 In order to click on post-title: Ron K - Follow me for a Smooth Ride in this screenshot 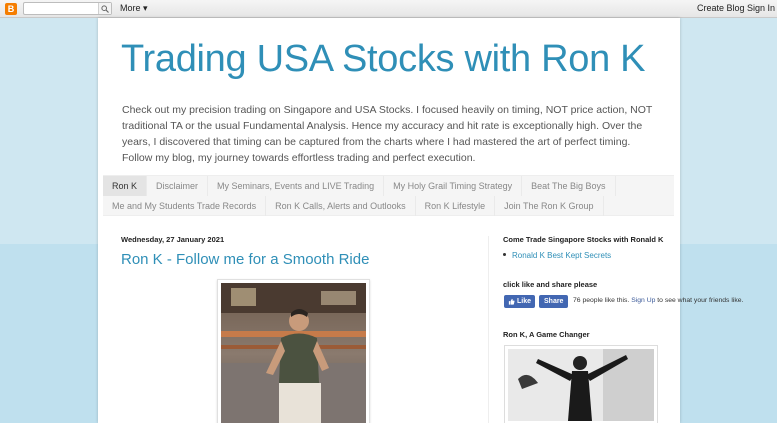, I will do `click(245, 259)`.